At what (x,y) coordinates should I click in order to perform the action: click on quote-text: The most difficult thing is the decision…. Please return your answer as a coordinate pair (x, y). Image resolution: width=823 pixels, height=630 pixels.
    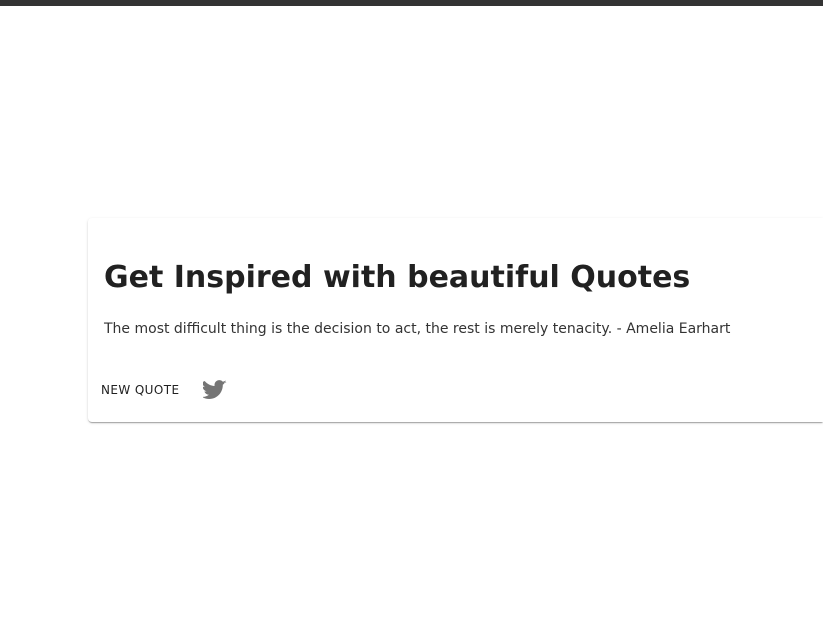
    Looking at the image, I should click on (417, 329).